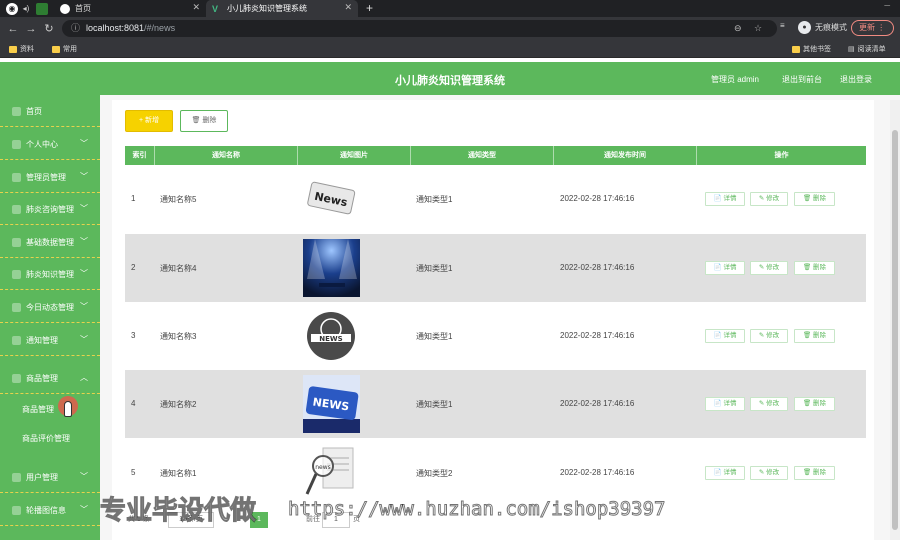  Describe the element at coordinates (50, 242) in the screenshot. I see `sidebar-item-basic-data: 基础数据管理 ﹀` at that location.